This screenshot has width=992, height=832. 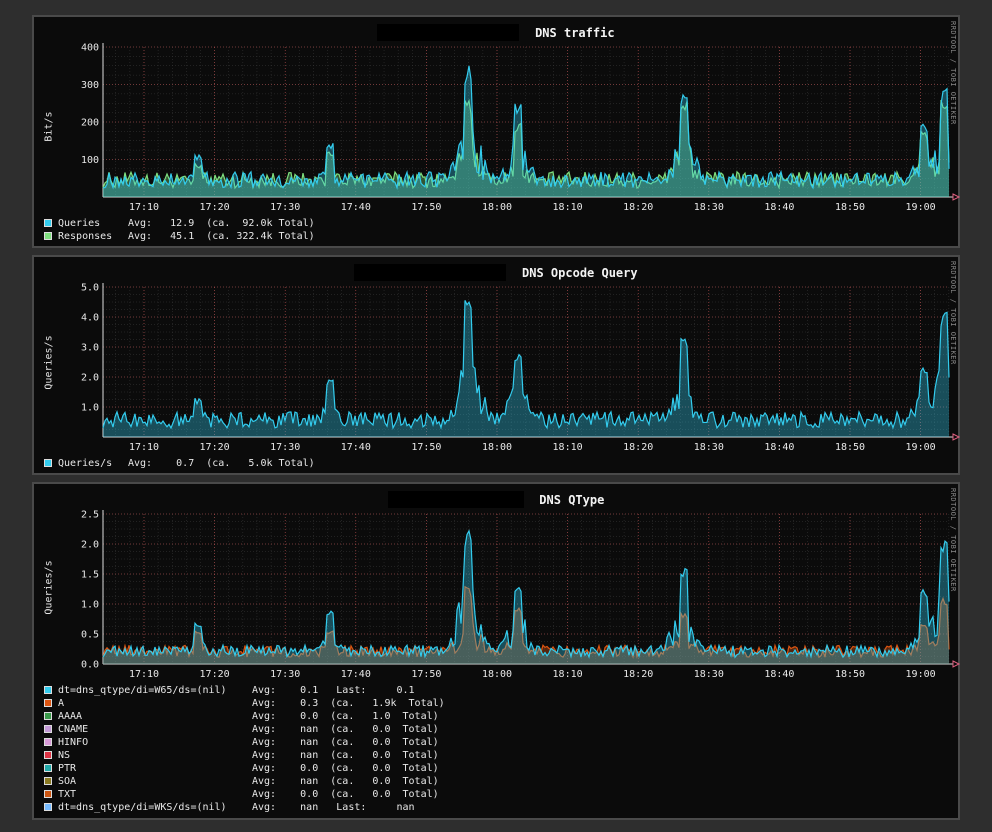 What do you see at coordinates (526, 594) in the screenshot?
I see `series-line` at bounding box center [526, 594].